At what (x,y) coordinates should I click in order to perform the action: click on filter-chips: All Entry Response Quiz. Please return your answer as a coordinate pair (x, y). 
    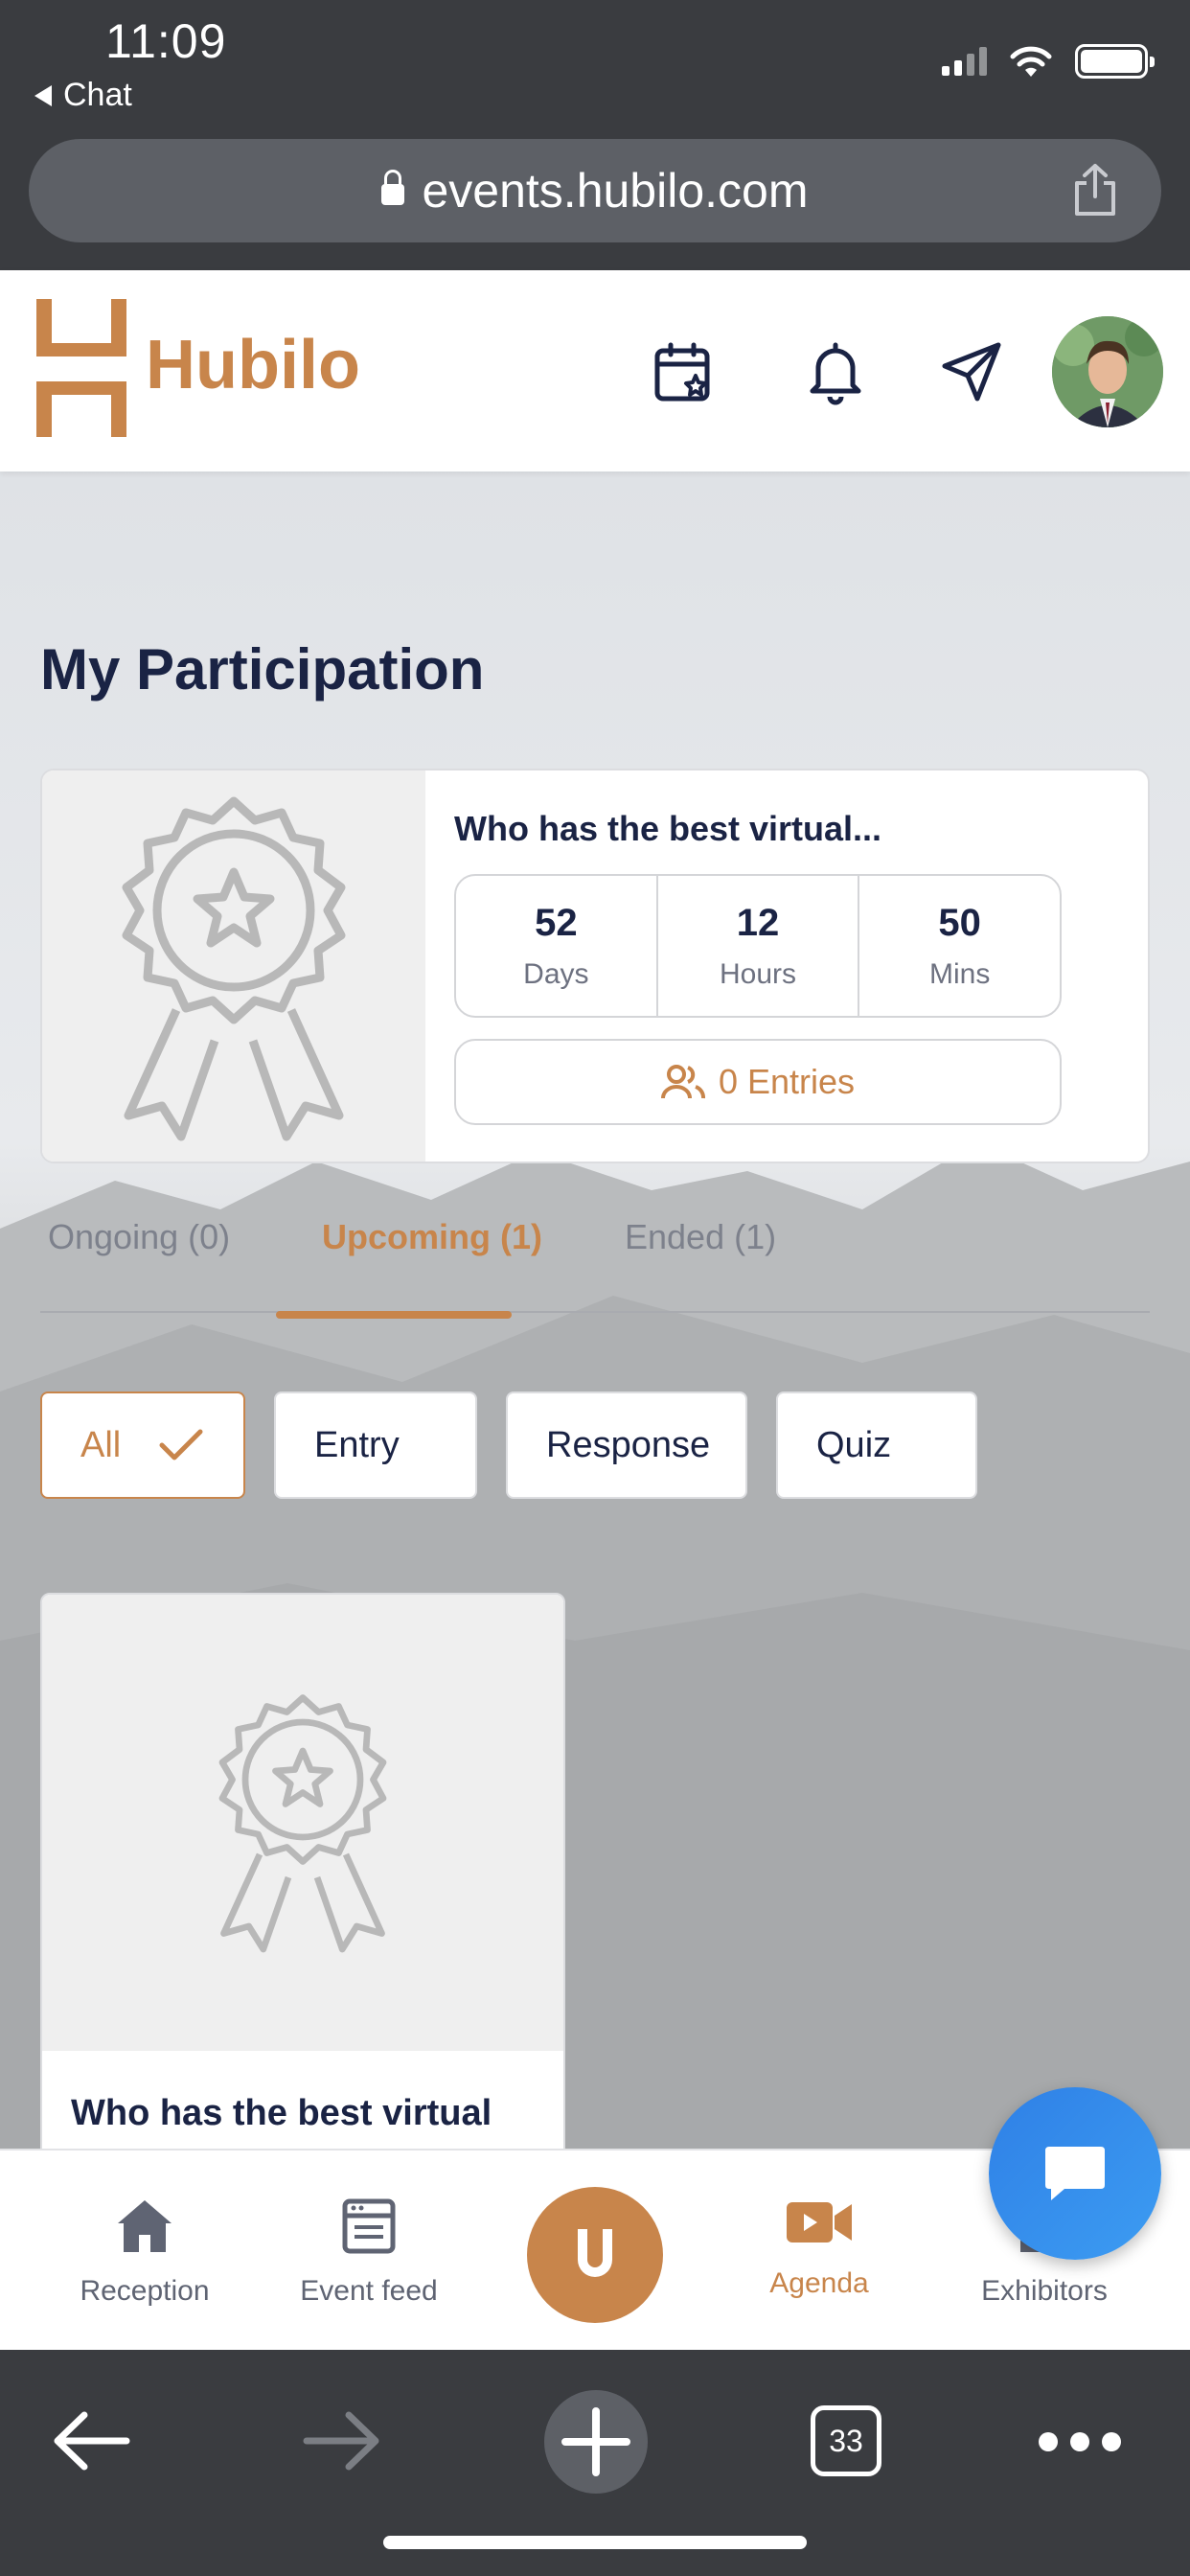
    Looking at the image, I should click on (509, 1445).